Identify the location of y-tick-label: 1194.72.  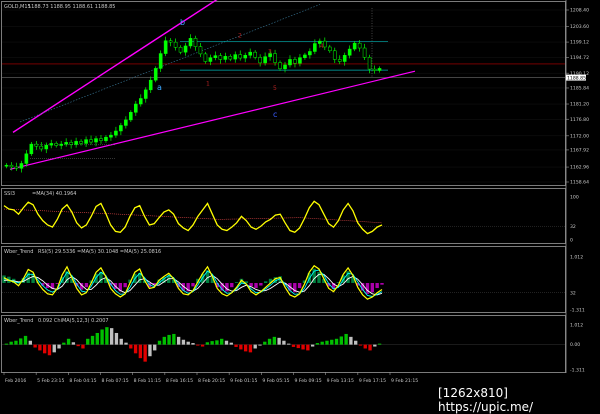
(579, 58).